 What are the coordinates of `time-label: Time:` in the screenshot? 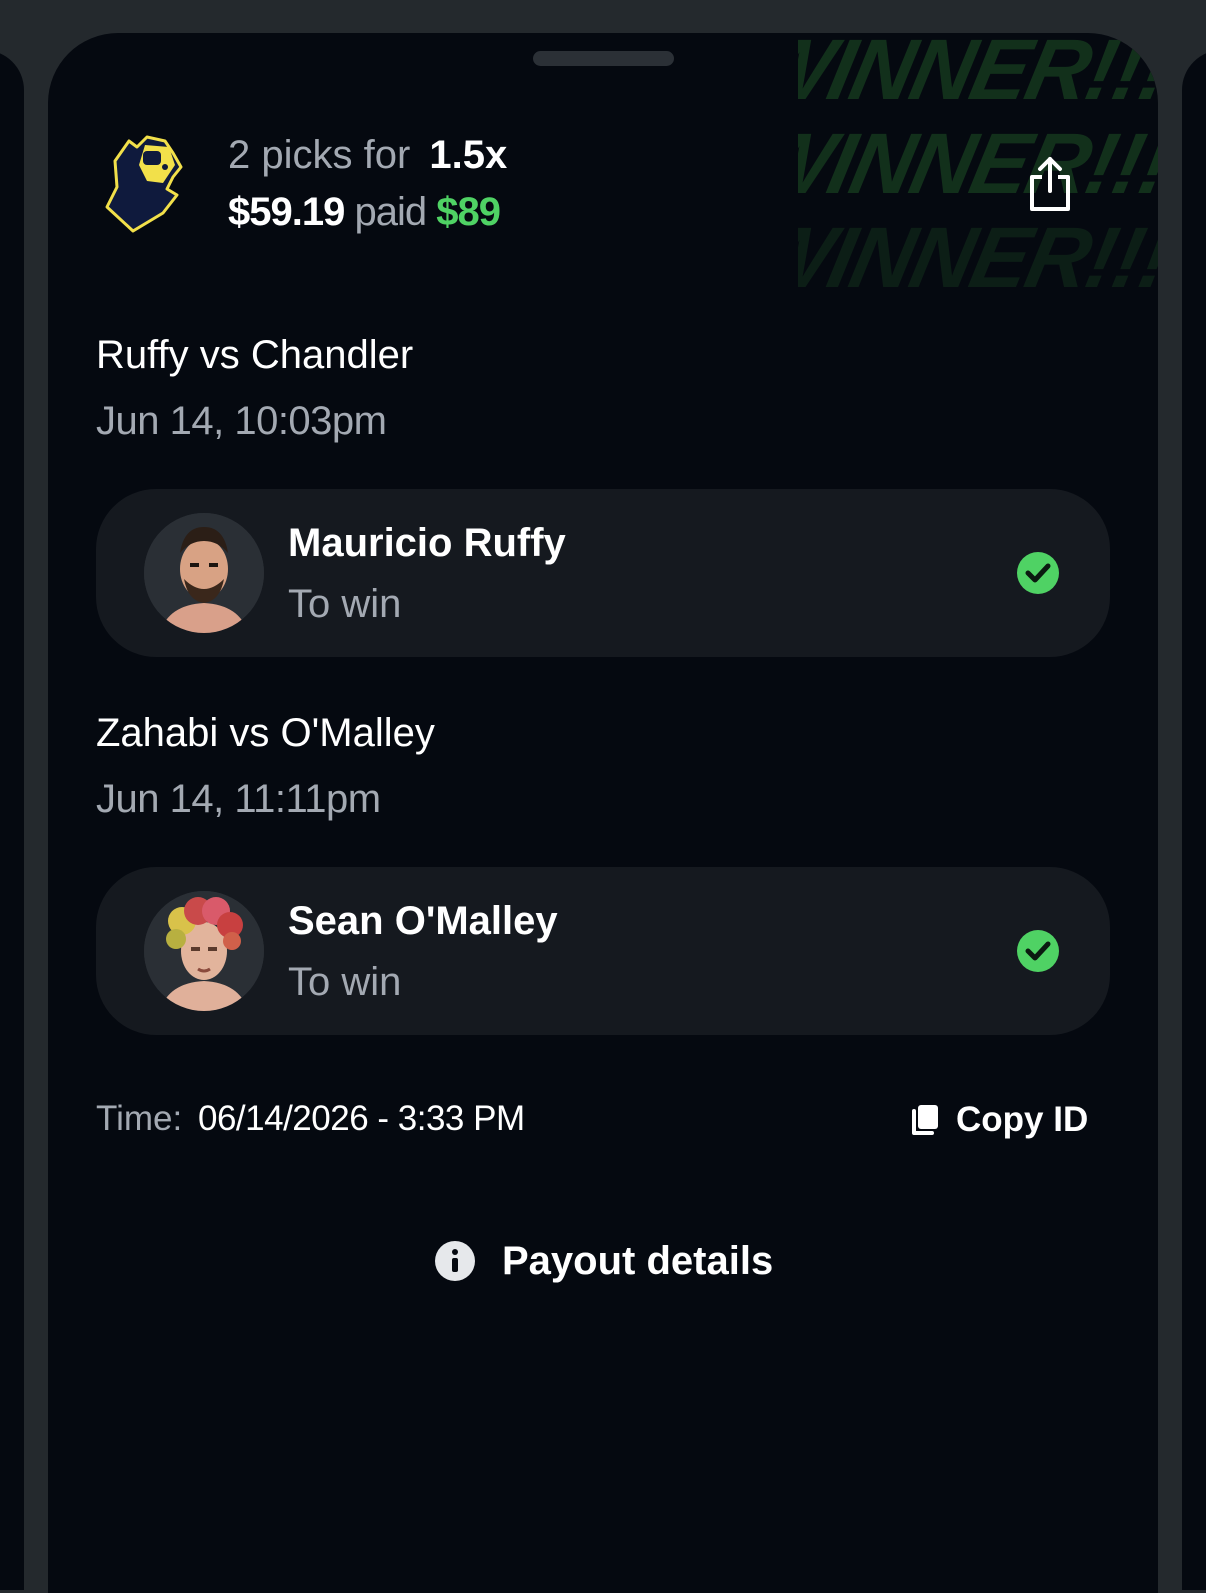 It's located at (139, 1118).